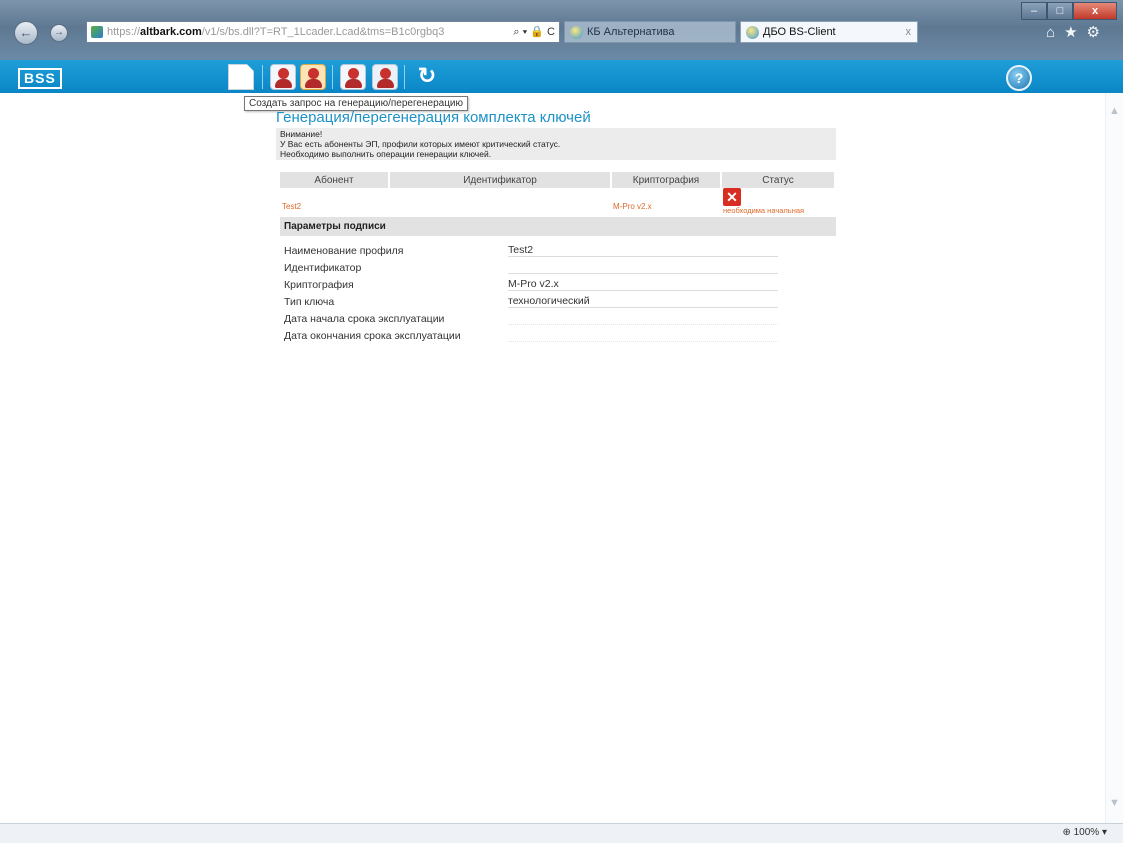 This screenshot has width=1123, height=843. I want to click on back-button: ←, so click(26, 33).